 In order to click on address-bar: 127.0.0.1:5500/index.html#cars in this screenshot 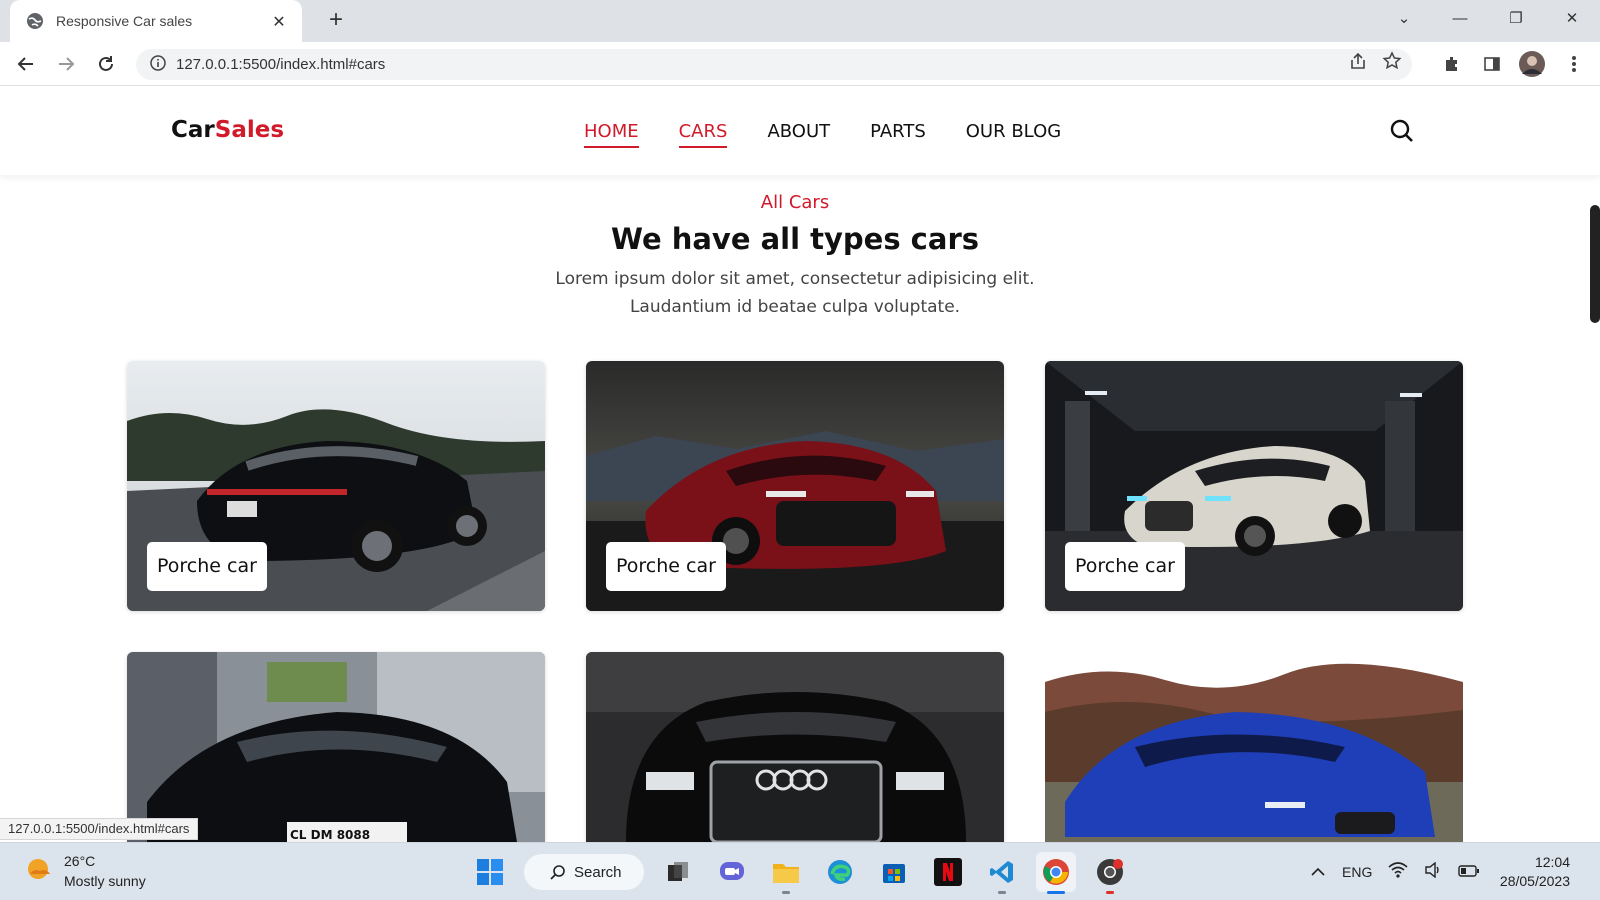, I will do `click(774, 64)`.